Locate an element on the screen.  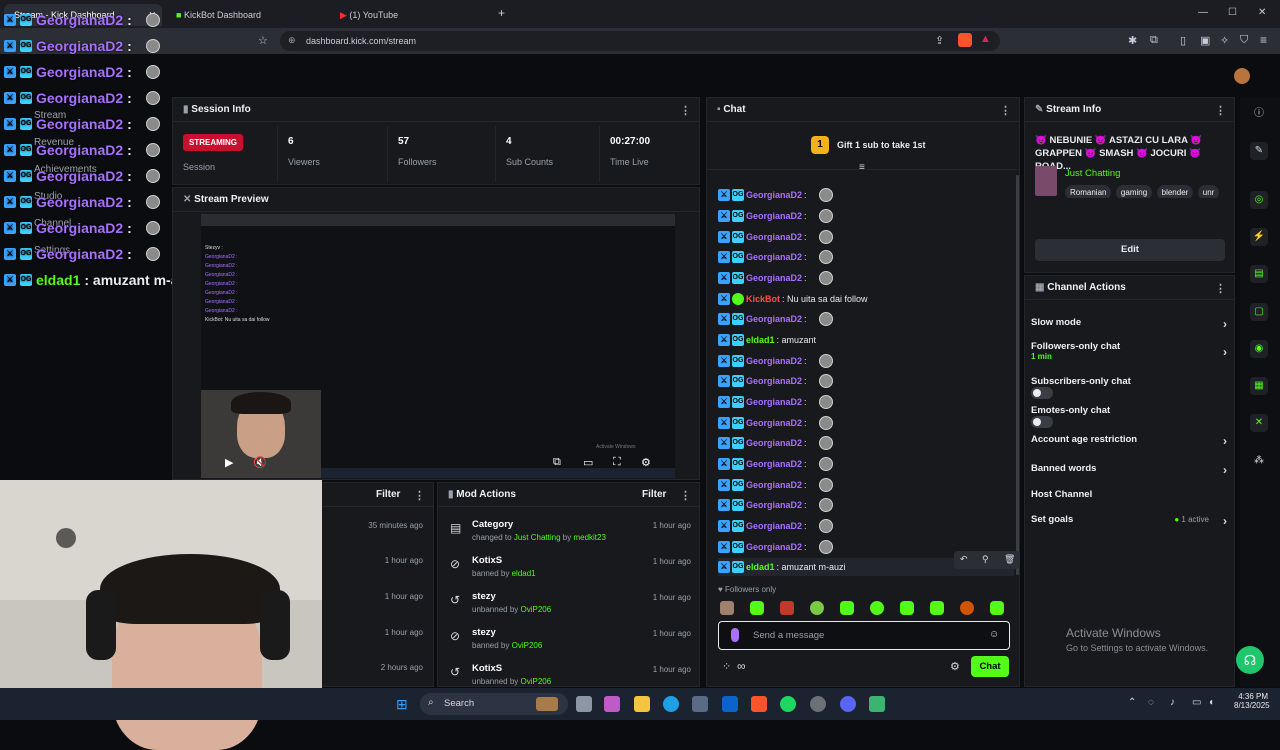
vpn-icon: ⛉ is located at coordinates (1244, 40).